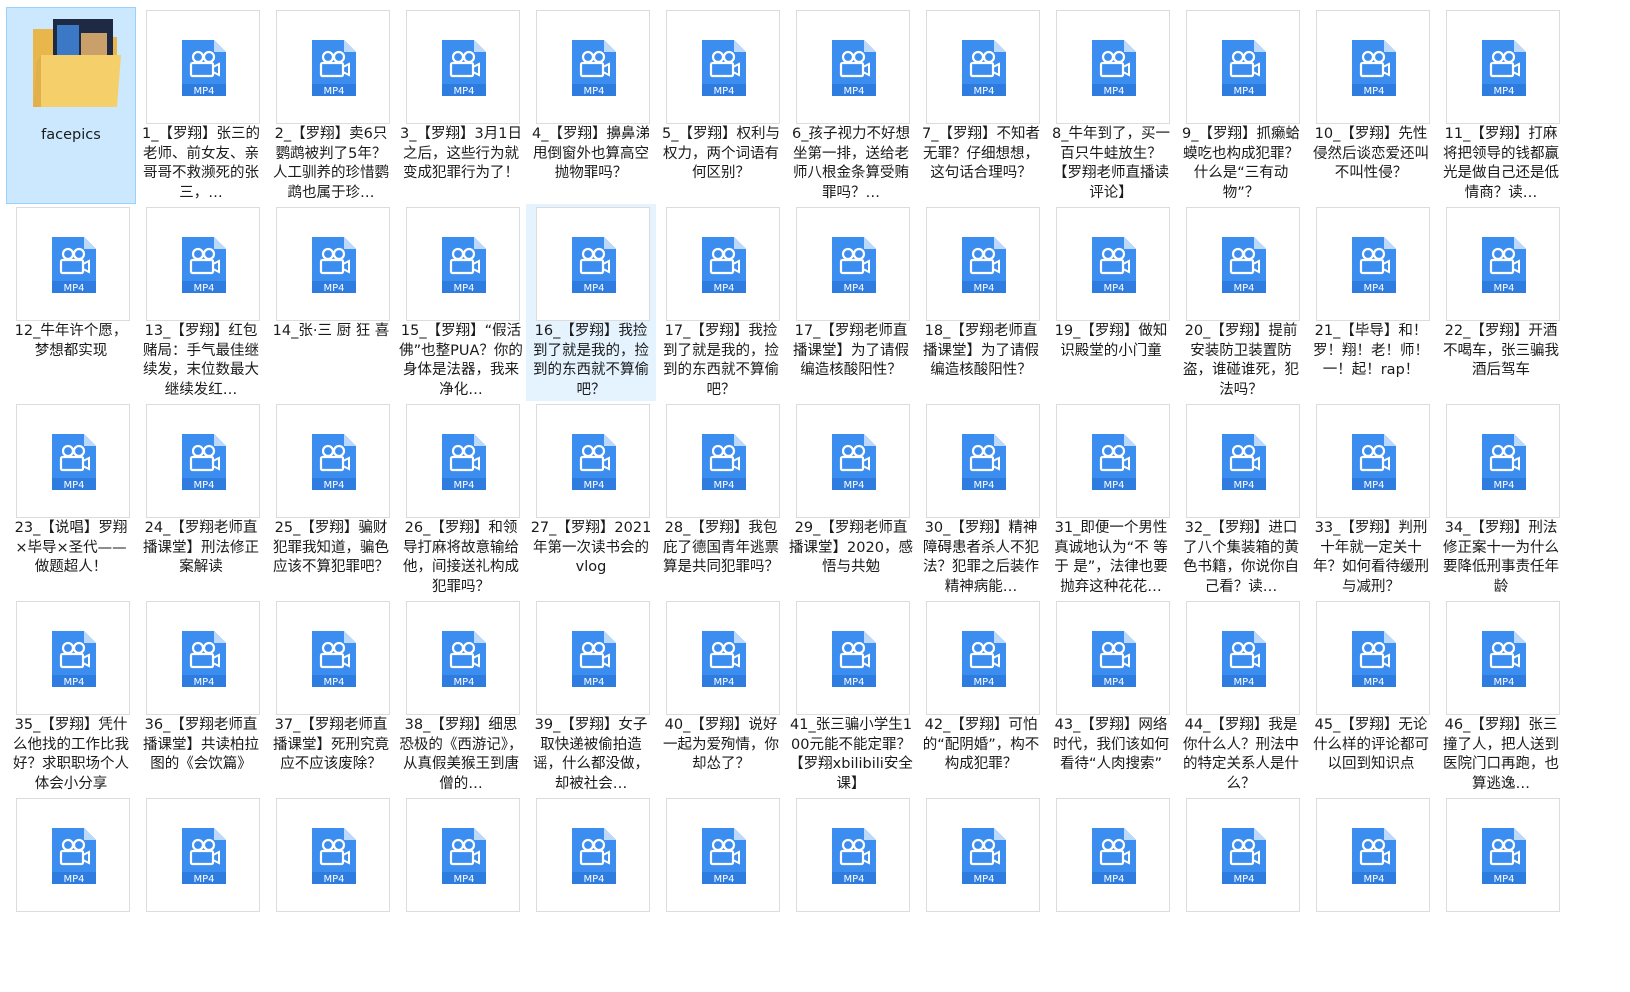 The image size is (1630, 992). I want to click on file-item: MP4 36_【罗翔老师直播课堂】共读柏拉图的《会饮篇》, so click(201, 696).